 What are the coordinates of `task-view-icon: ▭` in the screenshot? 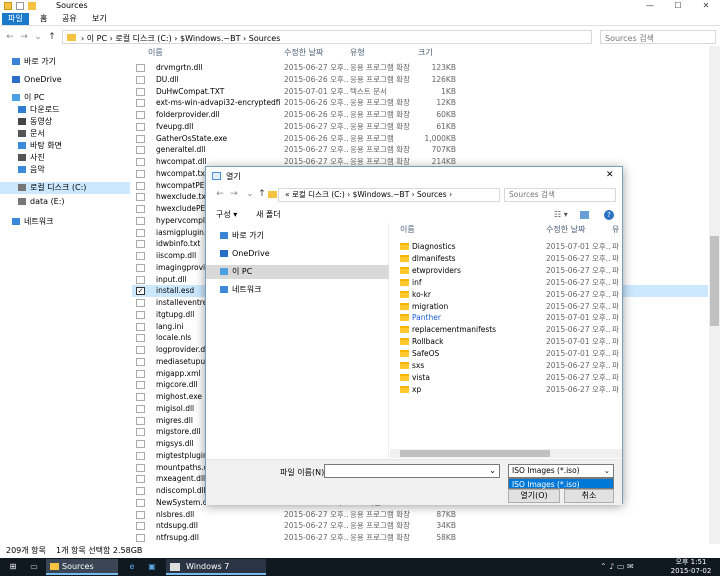 It's located at (34, 567).